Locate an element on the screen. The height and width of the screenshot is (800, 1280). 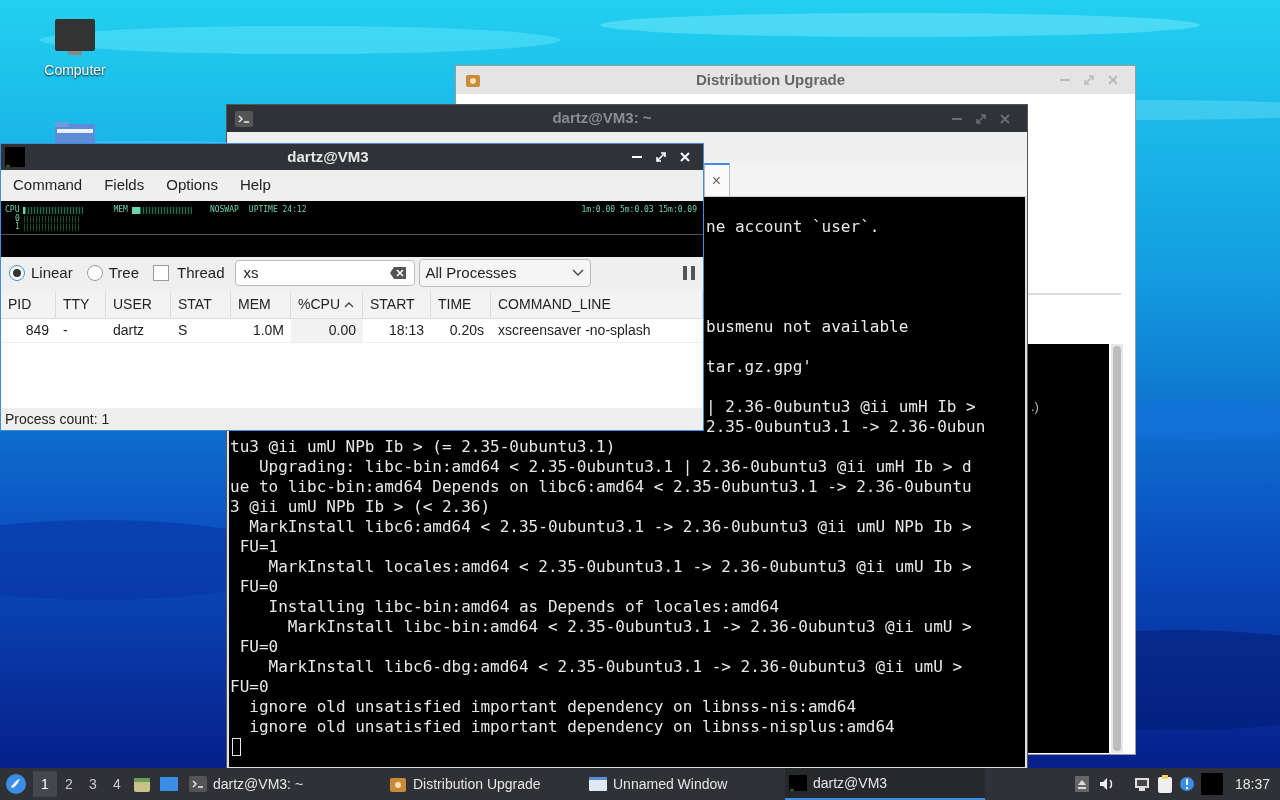
column-header: STAT is located at coordinates (201, 304).